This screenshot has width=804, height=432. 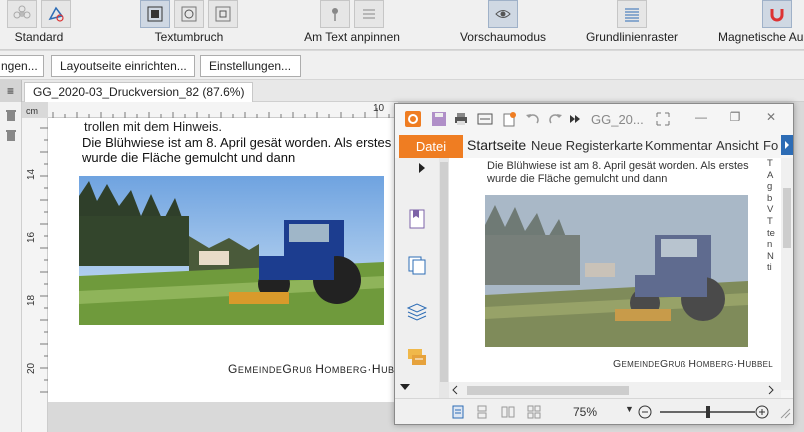 What do you see at coordinates (402, 91) in the screenshot?
I see `document-tab-strip: ≡ GG_2020-03_Druckversion_82 (87.6%)` at bounding box center [402, 91].